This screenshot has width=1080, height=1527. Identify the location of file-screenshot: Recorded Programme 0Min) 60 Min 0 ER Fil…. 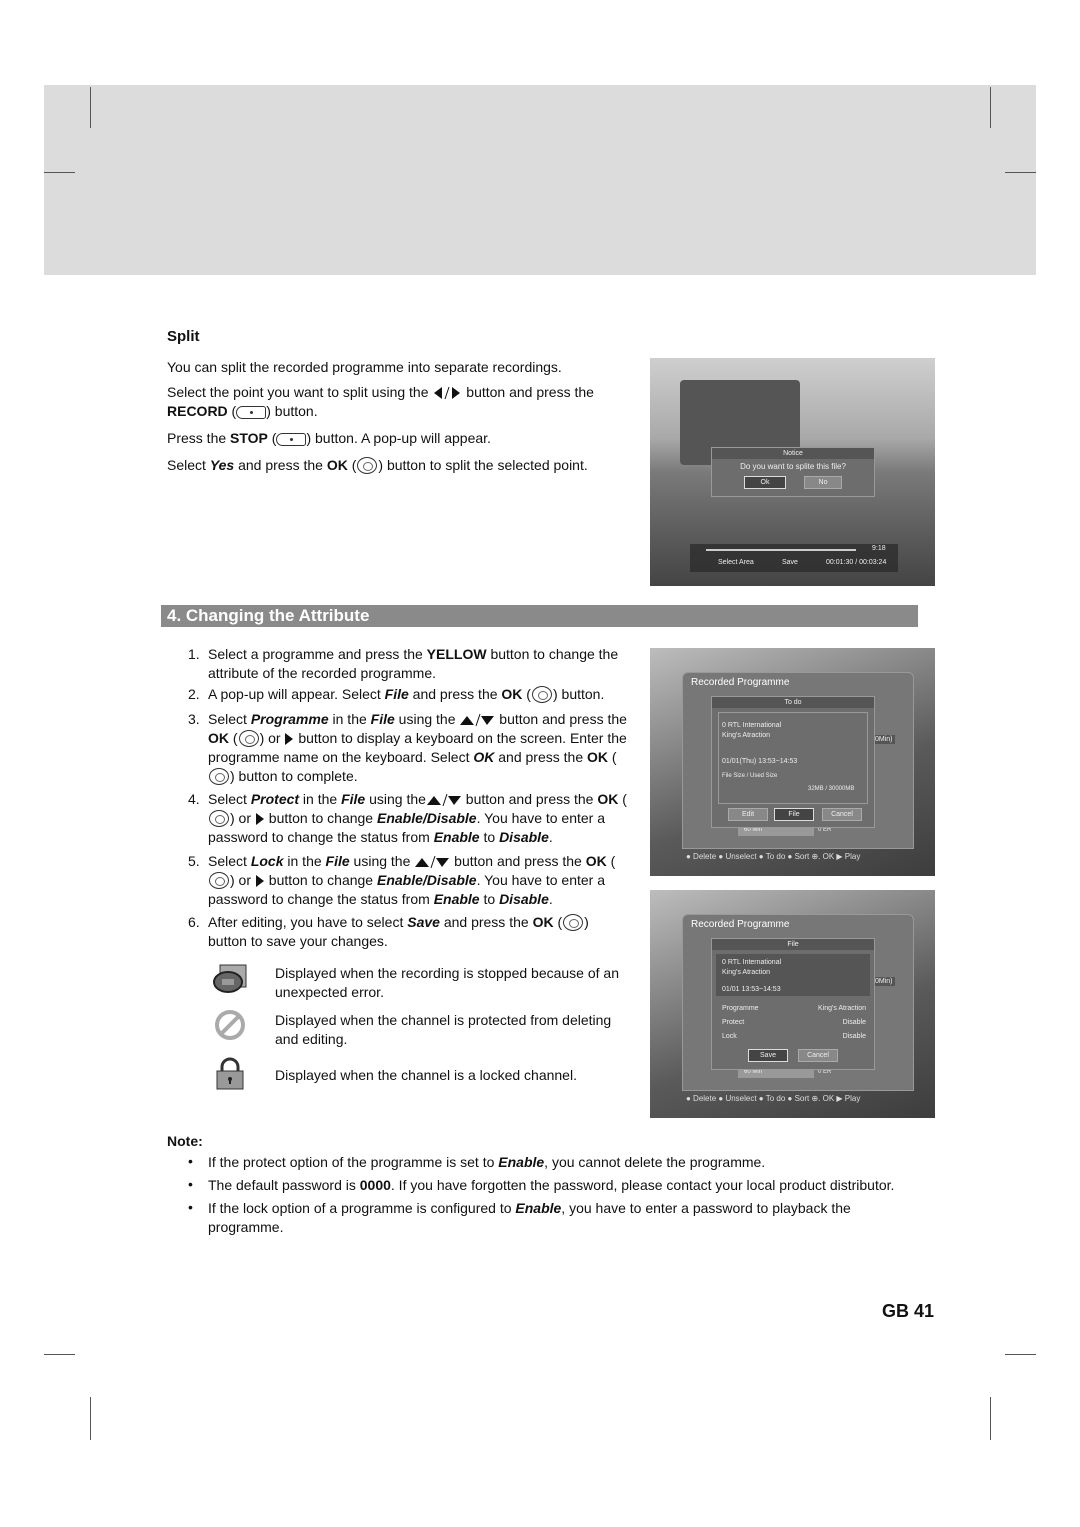
(792, 1004).